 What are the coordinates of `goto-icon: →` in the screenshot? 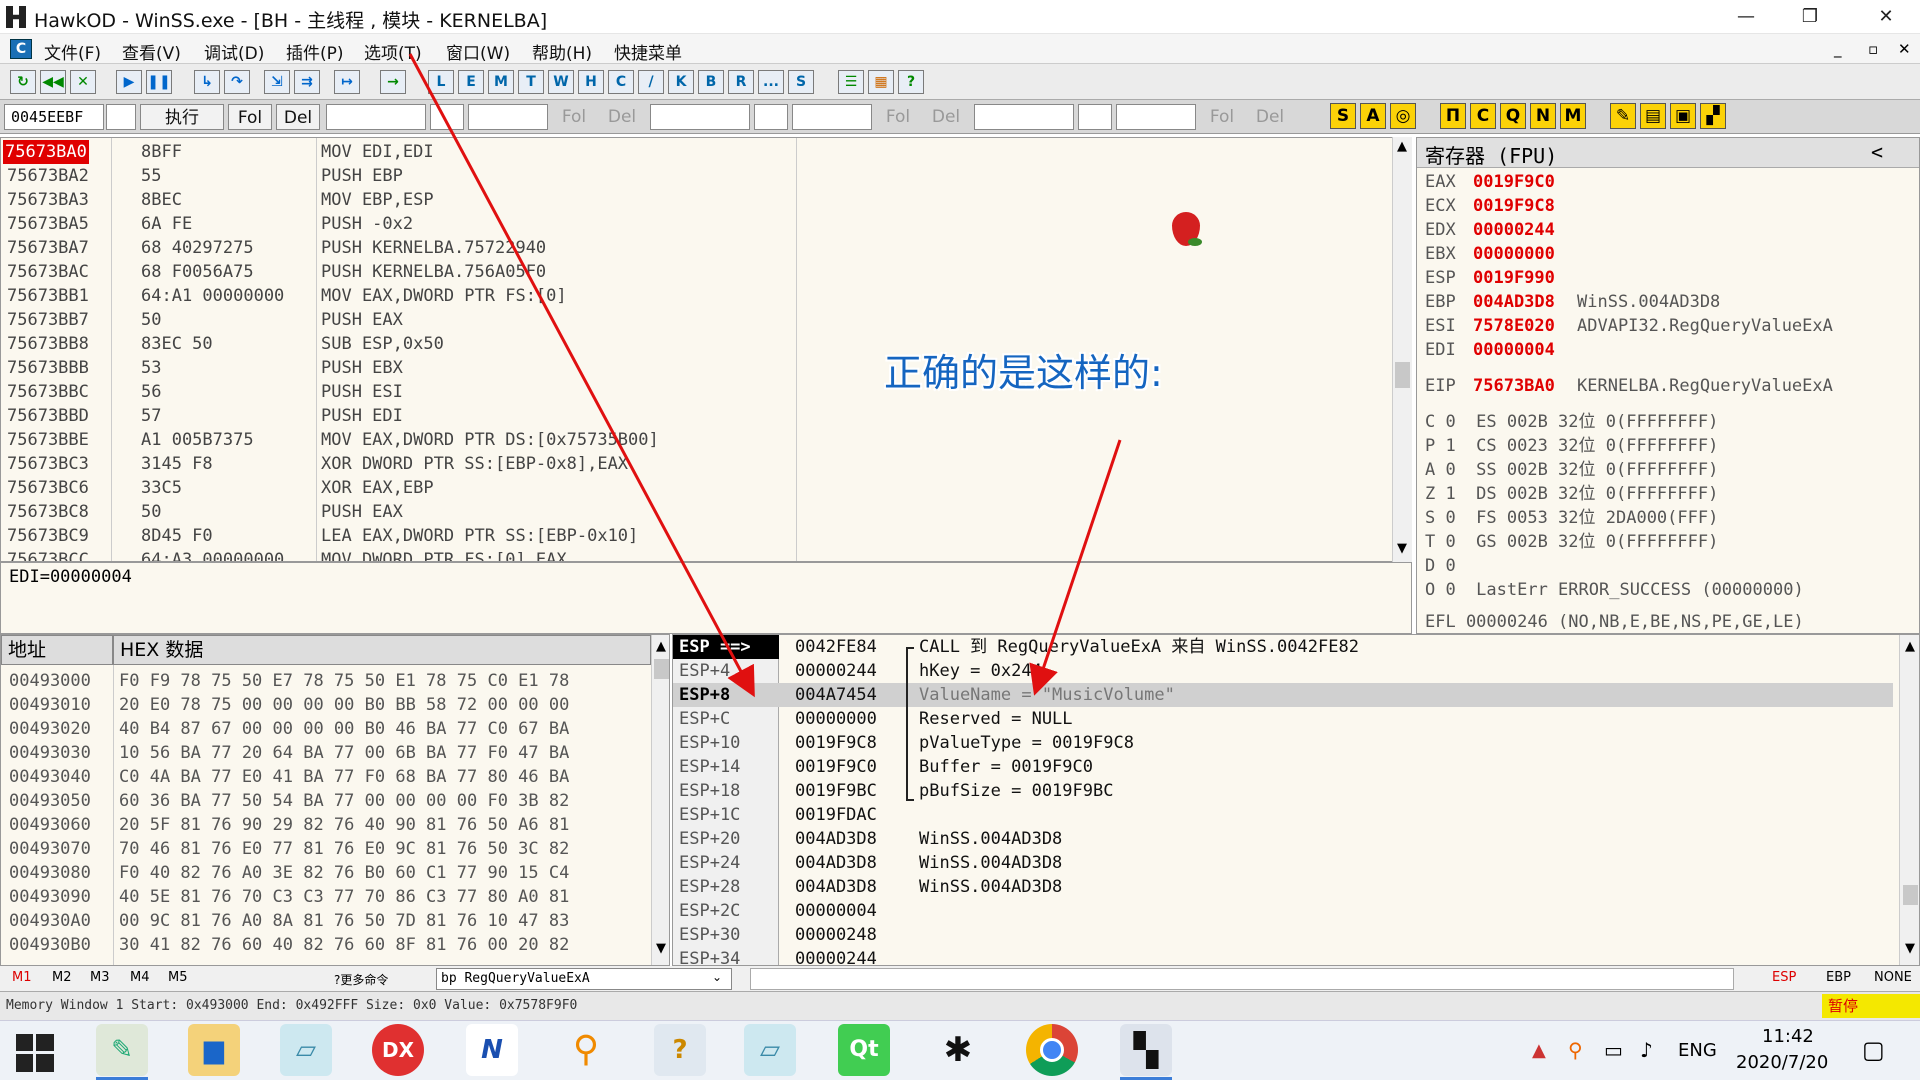 It's located at (393, 82).